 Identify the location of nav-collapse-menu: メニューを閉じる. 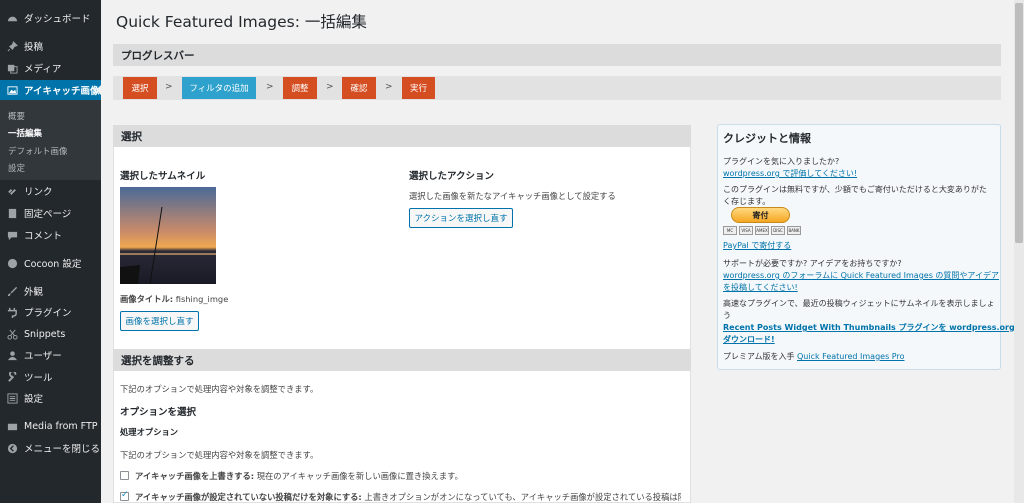
(50, 448).